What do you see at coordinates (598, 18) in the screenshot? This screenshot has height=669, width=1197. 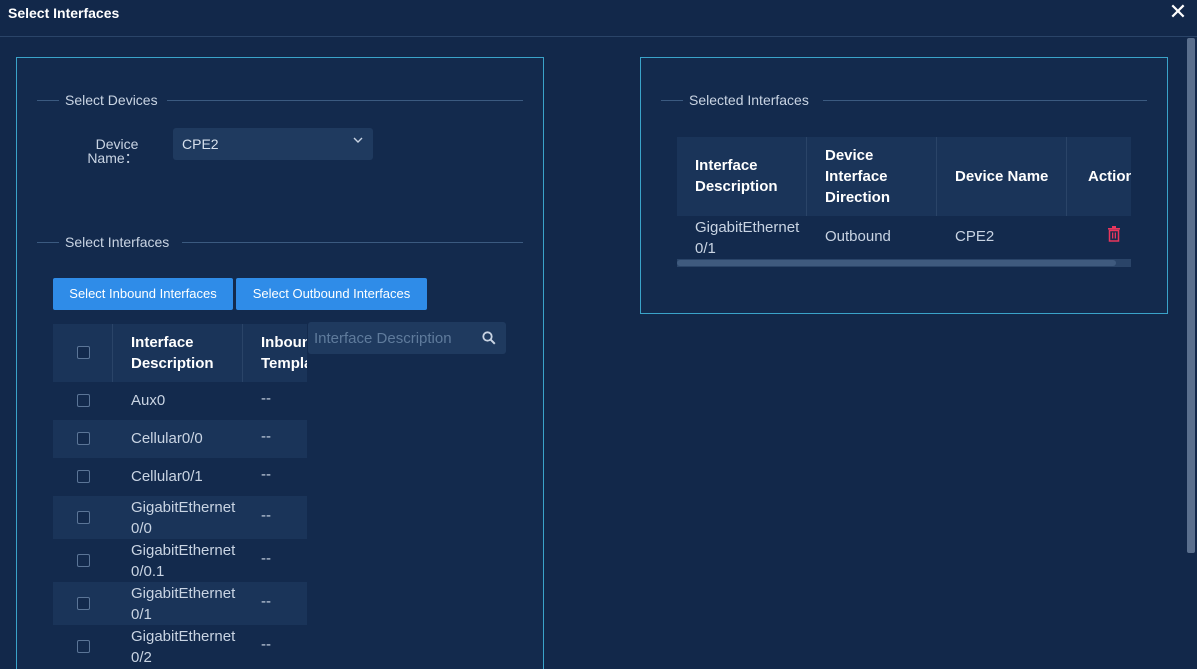 I see `dialog-titlebar: Select Interfaces ✕` at bounding box center [598, 18].